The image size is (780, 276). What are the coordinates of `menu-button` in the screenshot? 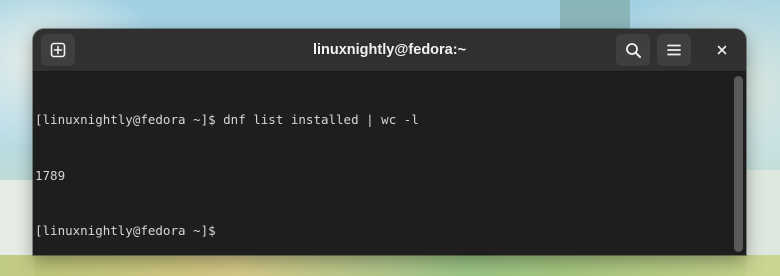 It's located at (674, 50).